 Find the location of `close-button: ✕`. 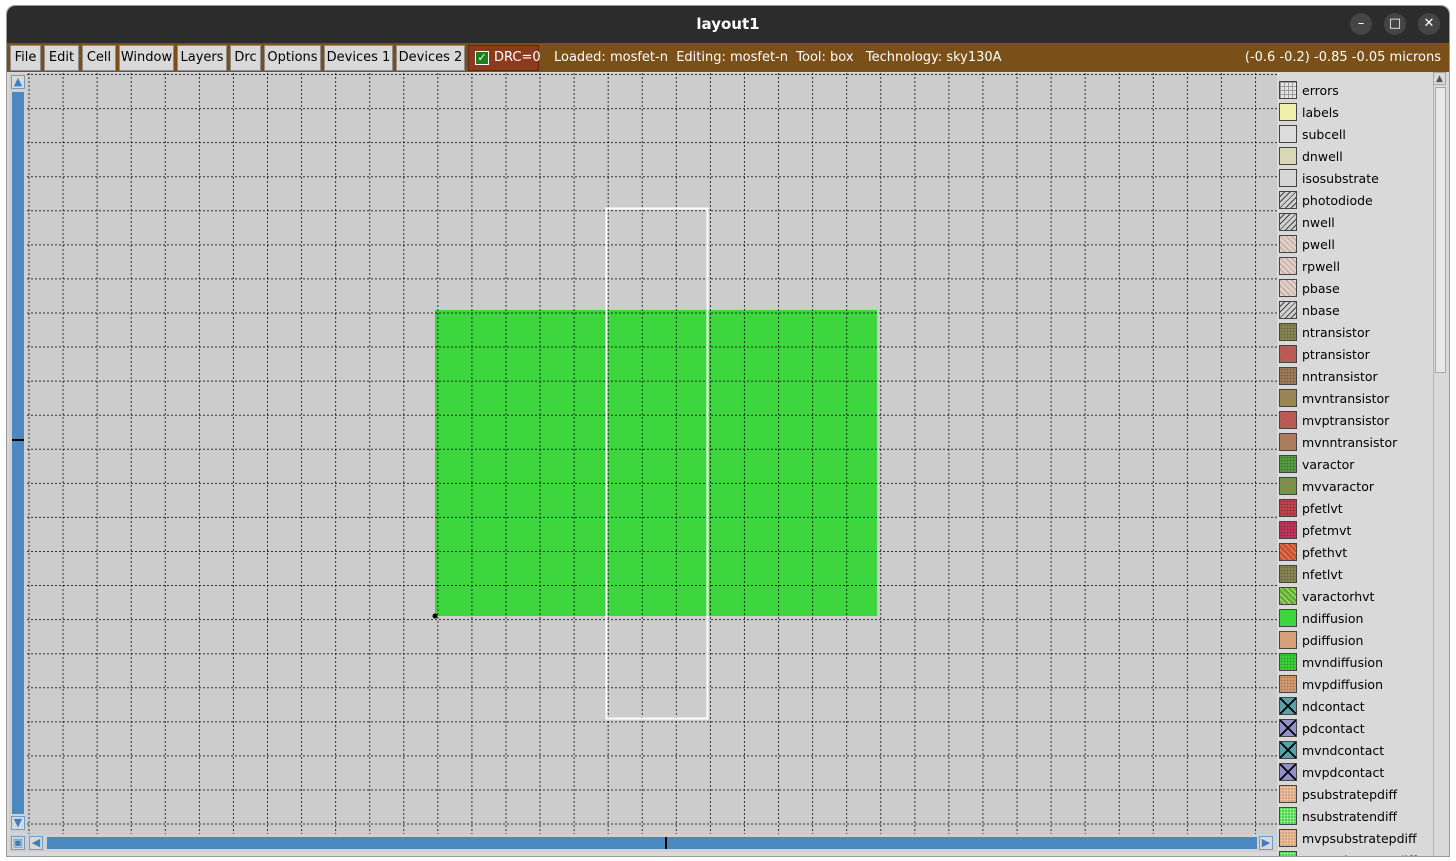

close-button: ✕ is located at coordinates (1429, 24).